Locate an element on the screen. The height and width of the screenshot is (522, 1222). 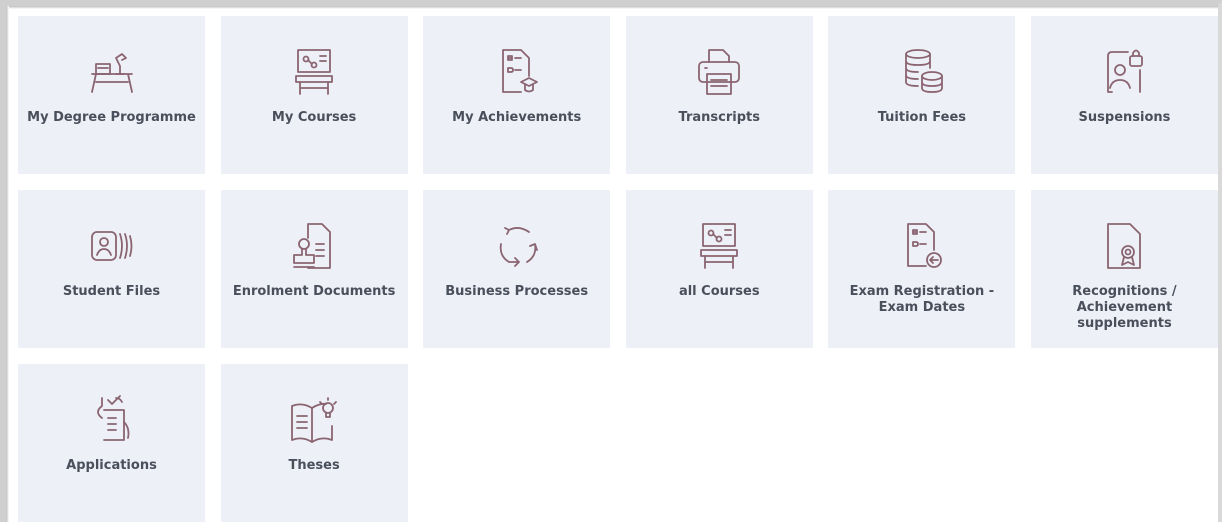
tile-enrolment-documents: Enrolment Documents is located at coordinates (314, 269).